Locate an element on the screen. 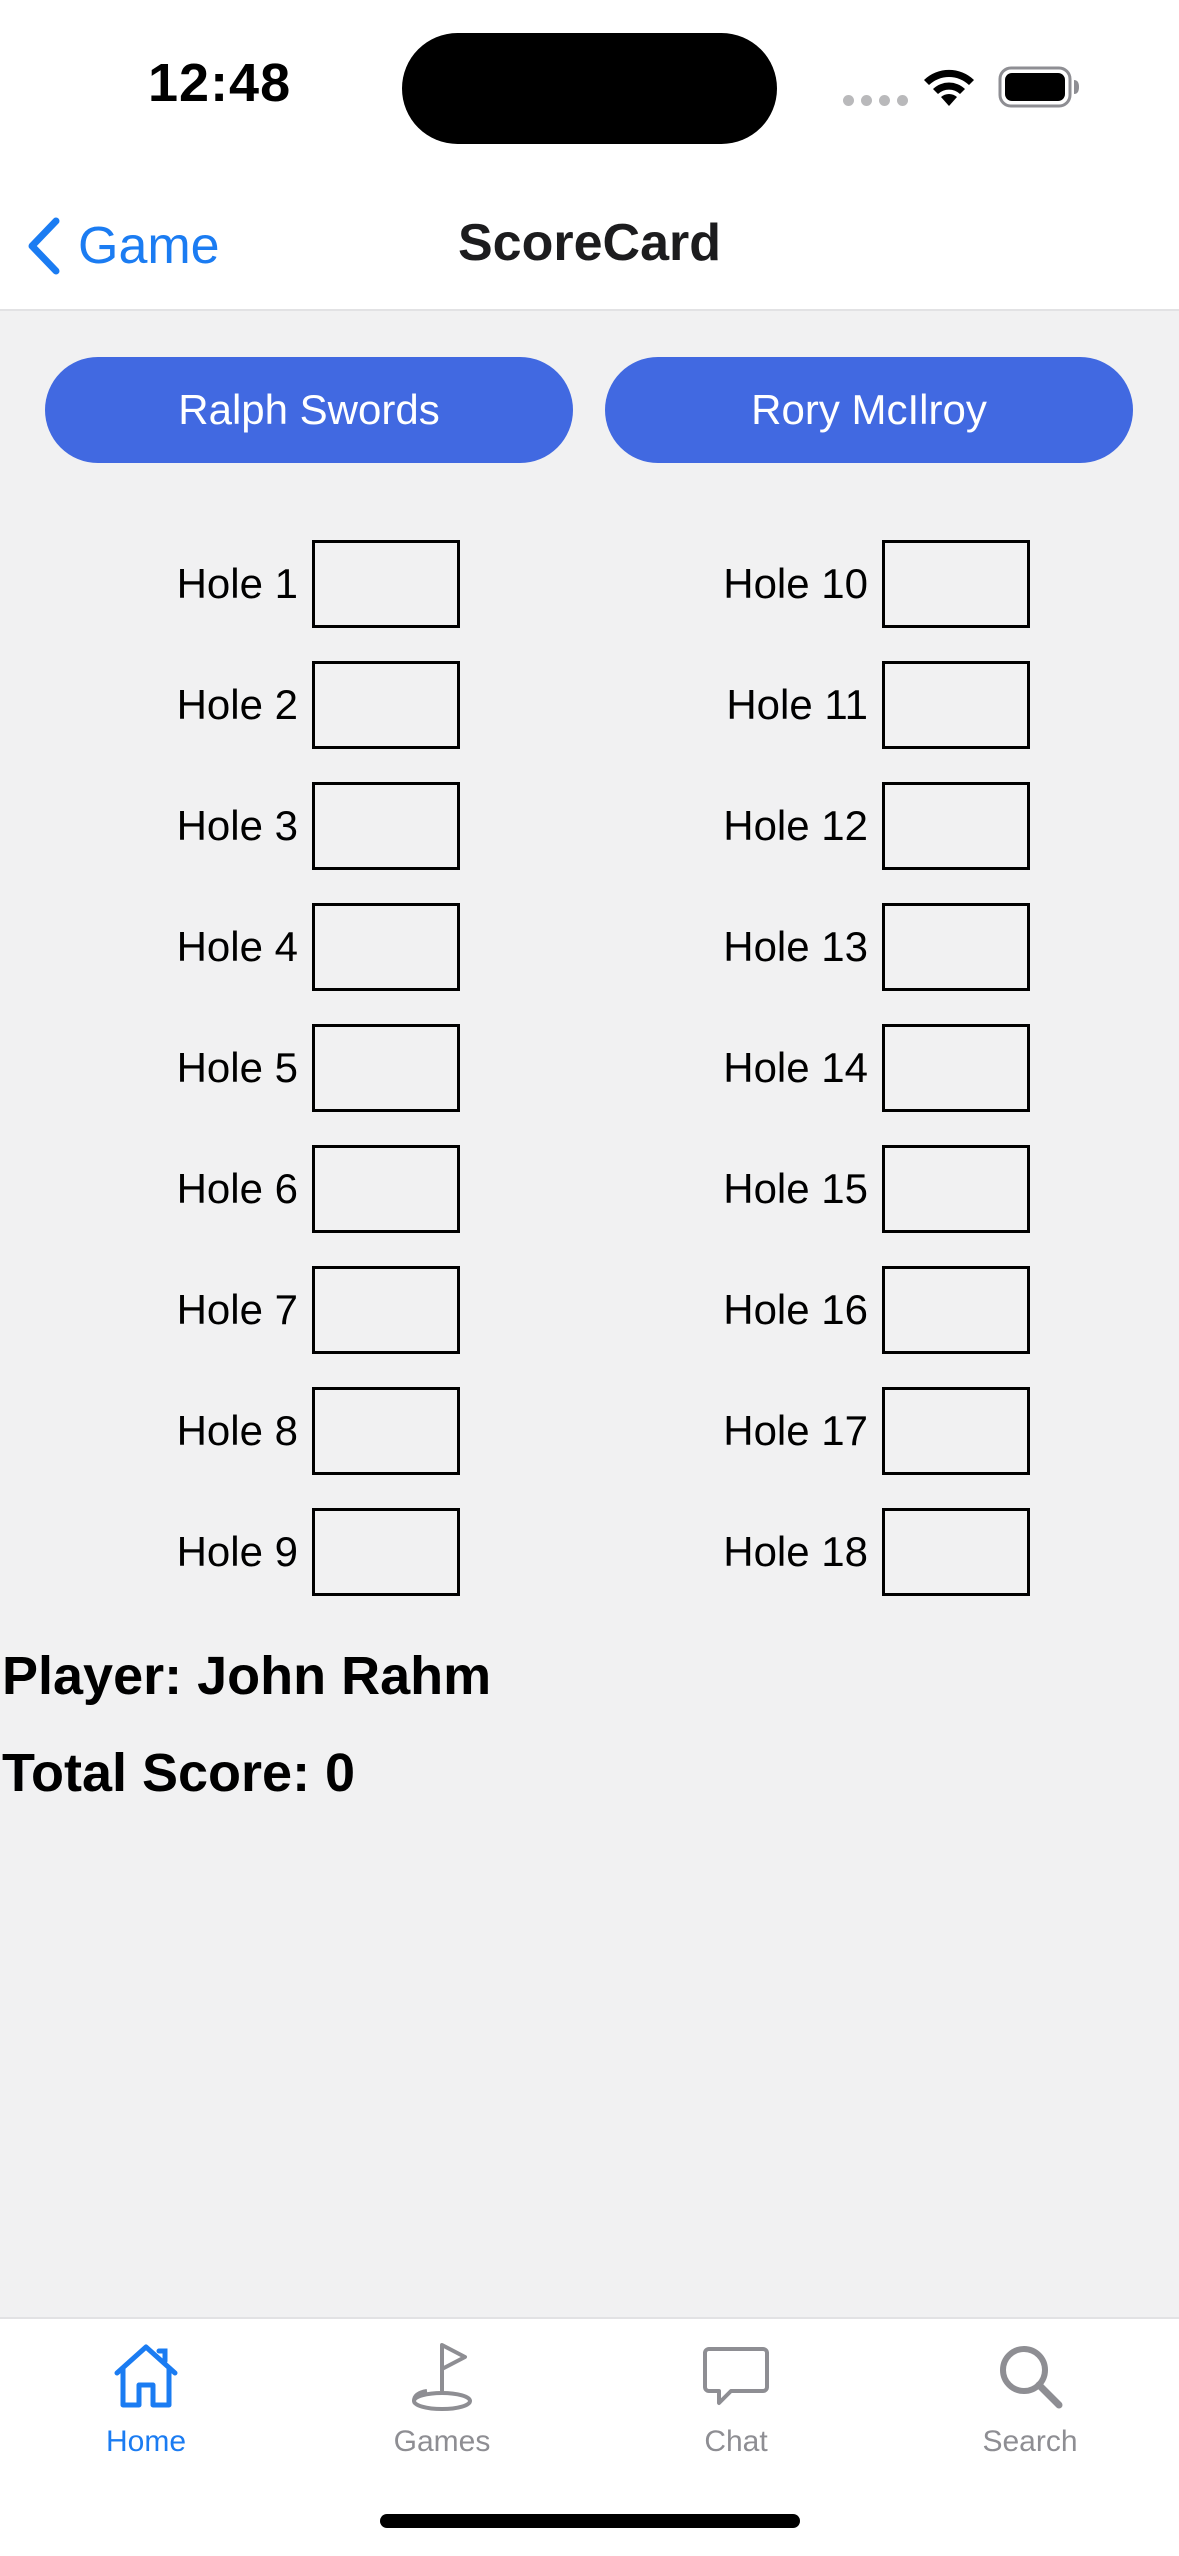 The image size is (1179, 2556). hole-row: Hole 13 is located at coordinates (855, 963).